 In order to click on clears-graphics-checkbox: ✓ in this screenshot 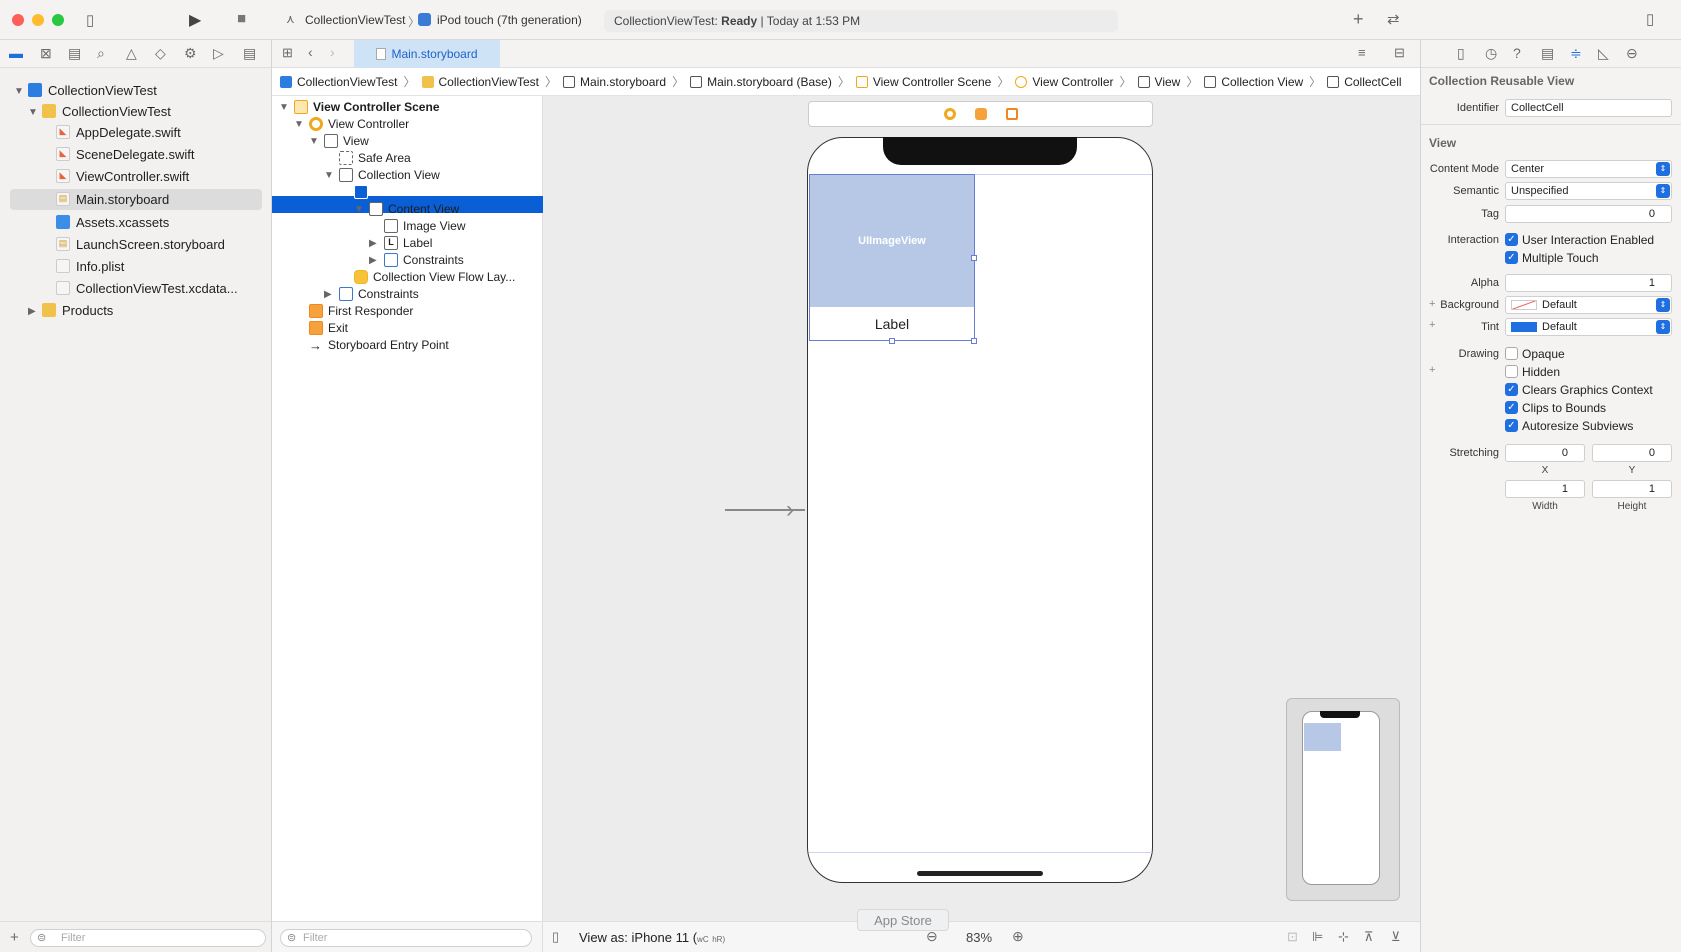, I will do `click(1511, 389)`.